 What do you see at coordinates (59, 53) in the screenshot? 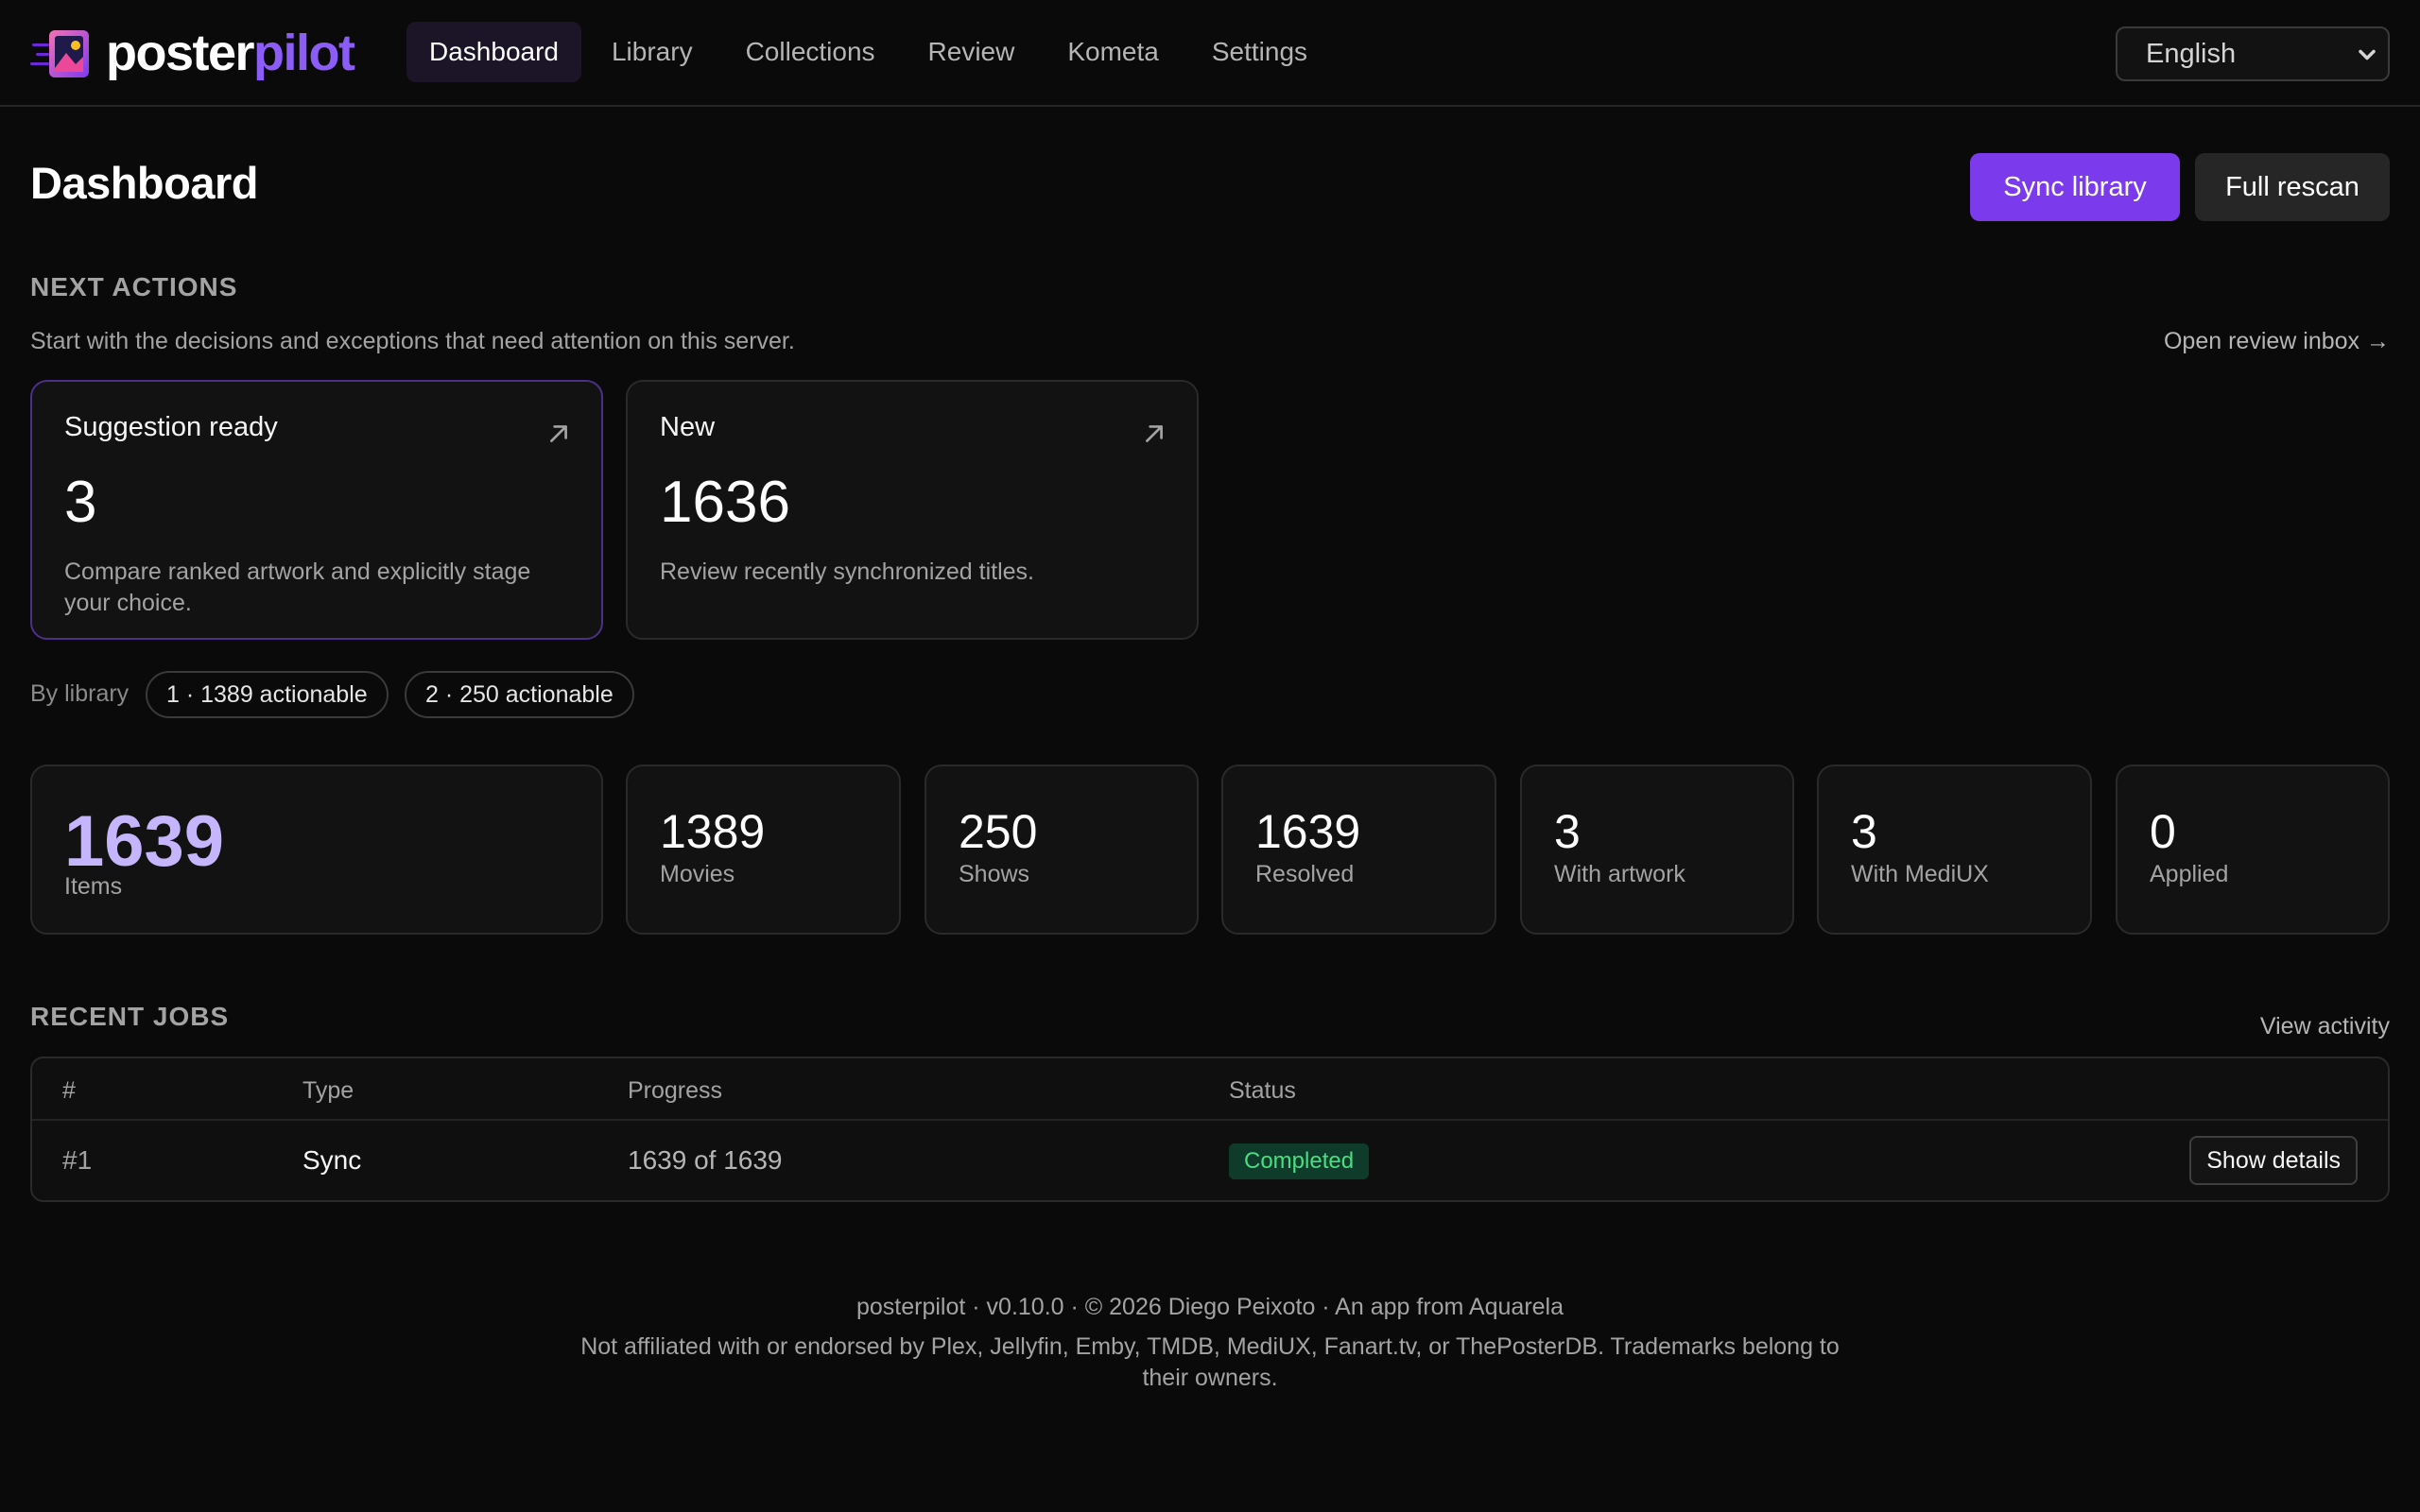
I see `logo-icon` at bounding box center [59, 53].